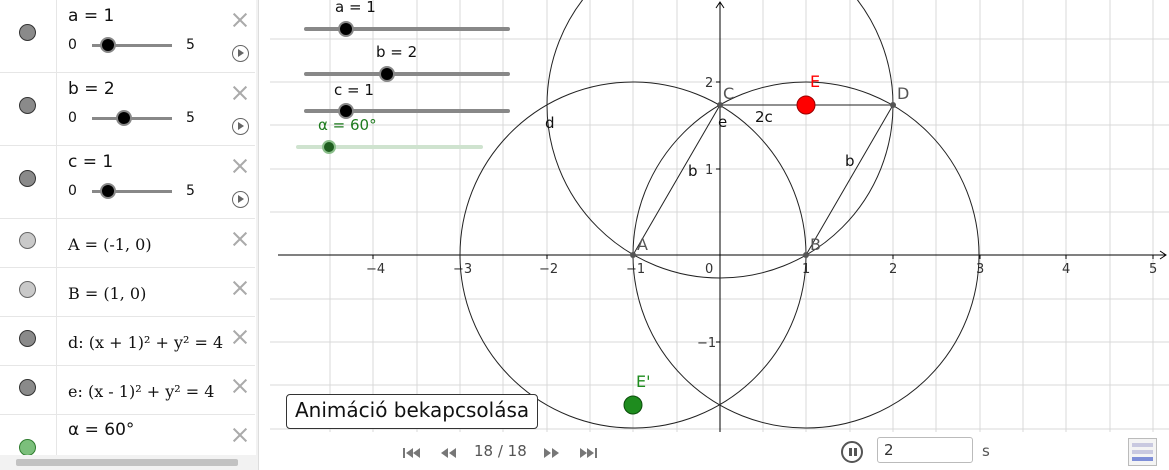 The width and height of the screenshot is (1169, 470). Describe the element at coordinates (127, 182) in the screenshot. I see `algebra-row-c: c = 1 0 5` at that location.